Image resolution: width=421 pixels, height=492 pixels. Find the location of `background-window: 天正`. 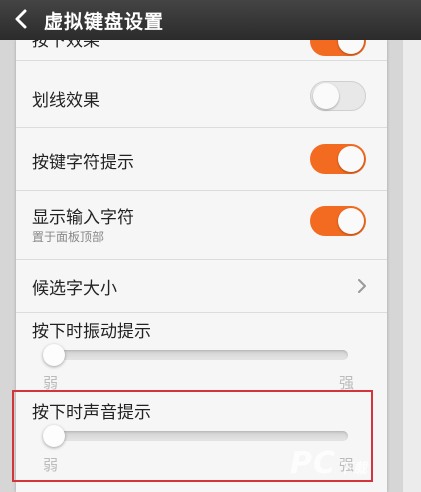

background-window: 天正 is located at coordinates (412, 246).